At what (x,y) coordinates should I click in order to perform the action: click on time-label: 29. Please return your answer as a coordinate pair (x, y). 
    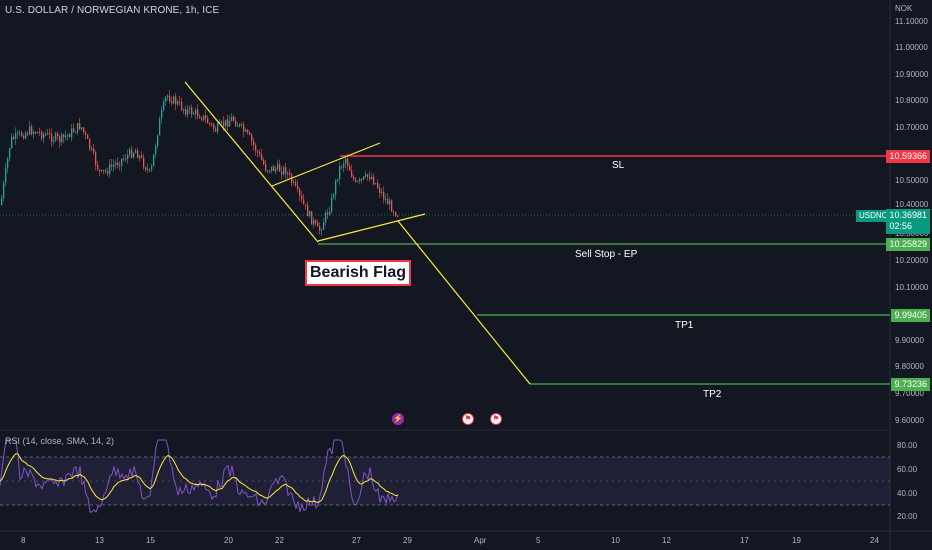
    Looking at the image, I should click on (407, 540).